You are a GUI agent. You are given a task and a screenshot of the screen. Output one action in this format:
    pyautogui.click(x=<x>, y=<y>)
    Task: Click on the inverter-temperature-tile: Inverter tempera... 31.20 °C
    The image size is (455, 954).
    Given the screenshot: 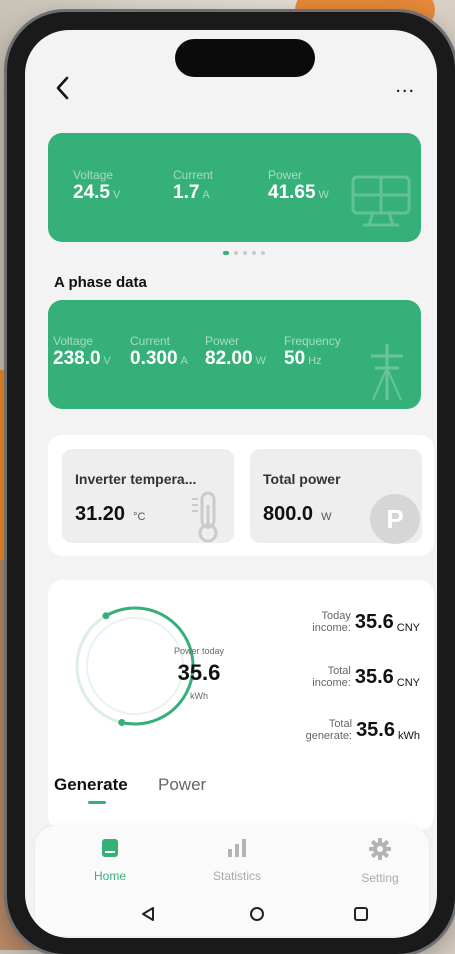 What is the action you would take?
    pyautogui.click(x=148, y=496)
    